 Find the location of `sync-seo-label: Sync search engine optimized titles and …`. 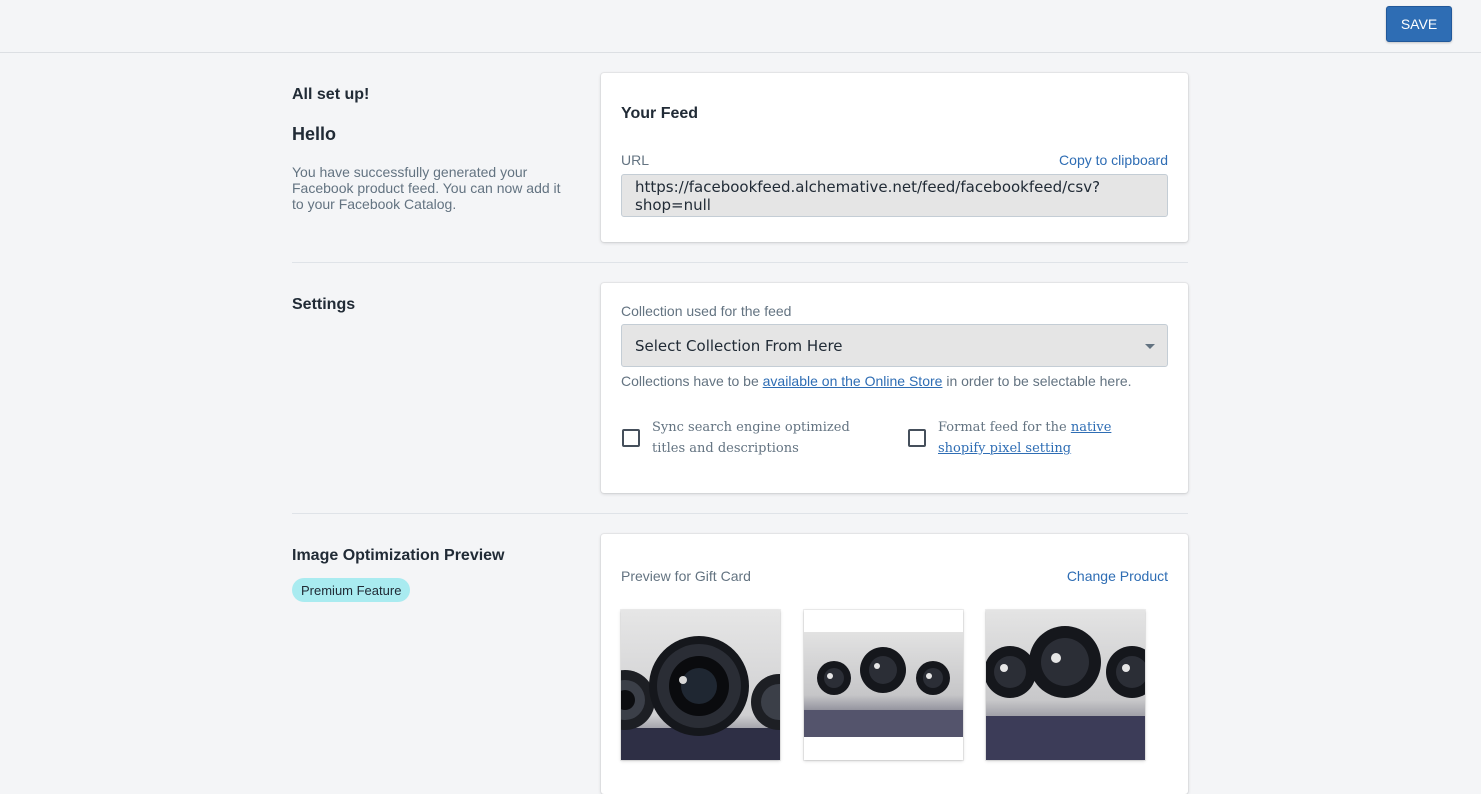

sync-seo-label: Sync search engine optimized titles and … is located at coordinates (751, 438).